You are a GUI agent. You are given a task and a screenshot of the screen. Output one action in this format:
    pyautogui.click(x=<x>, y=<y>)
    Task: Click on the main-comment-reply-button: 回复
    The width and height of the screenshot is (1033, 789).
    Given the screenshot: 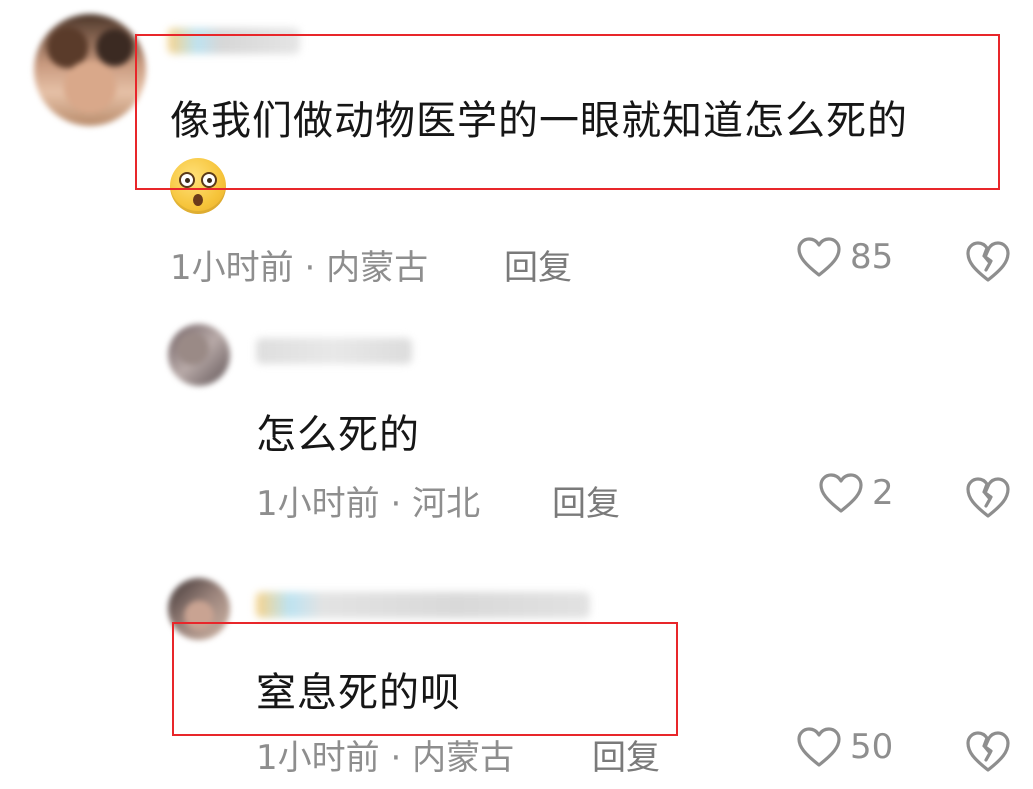 What is the action you would take?
    pyautogui.click(x=538, y=264)
    